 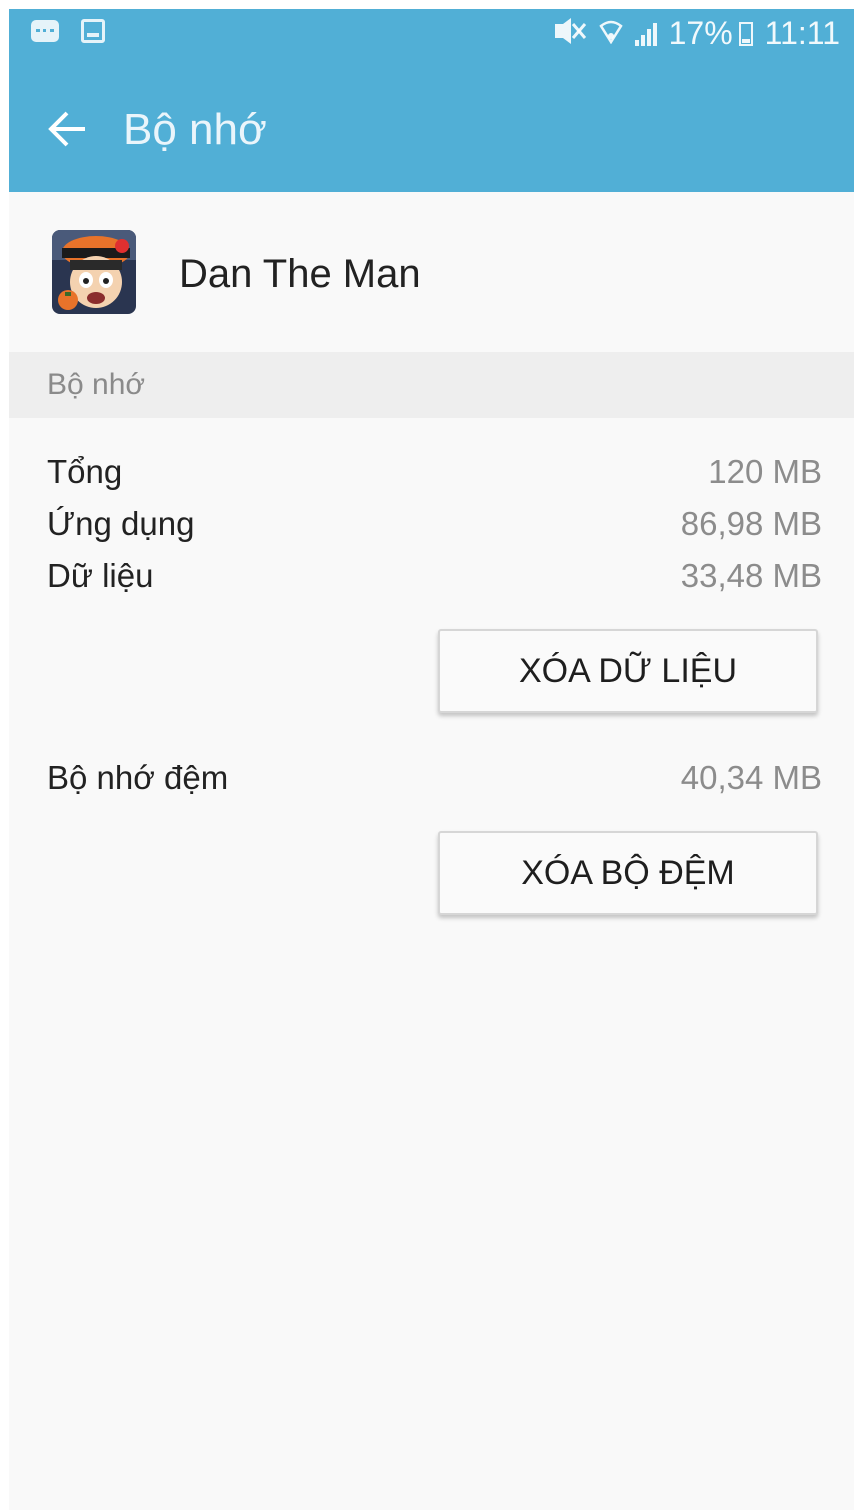 What do you see at coordinates (138, 777) in the screenshot?
I see `cache-label: Bộ nhớ đệm` at bounding box center [138, 777].